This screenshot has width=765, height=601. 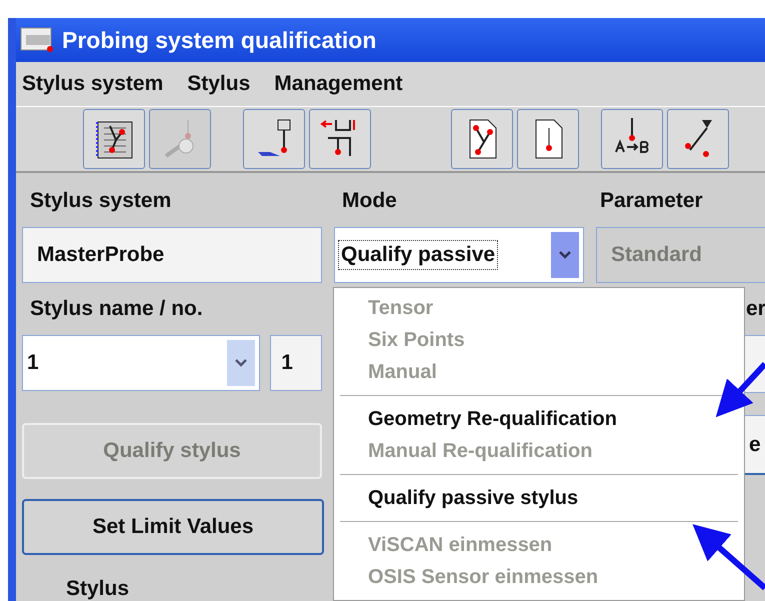 I want to click on field-label: Stylus name / no., so click(x=116, y=309).